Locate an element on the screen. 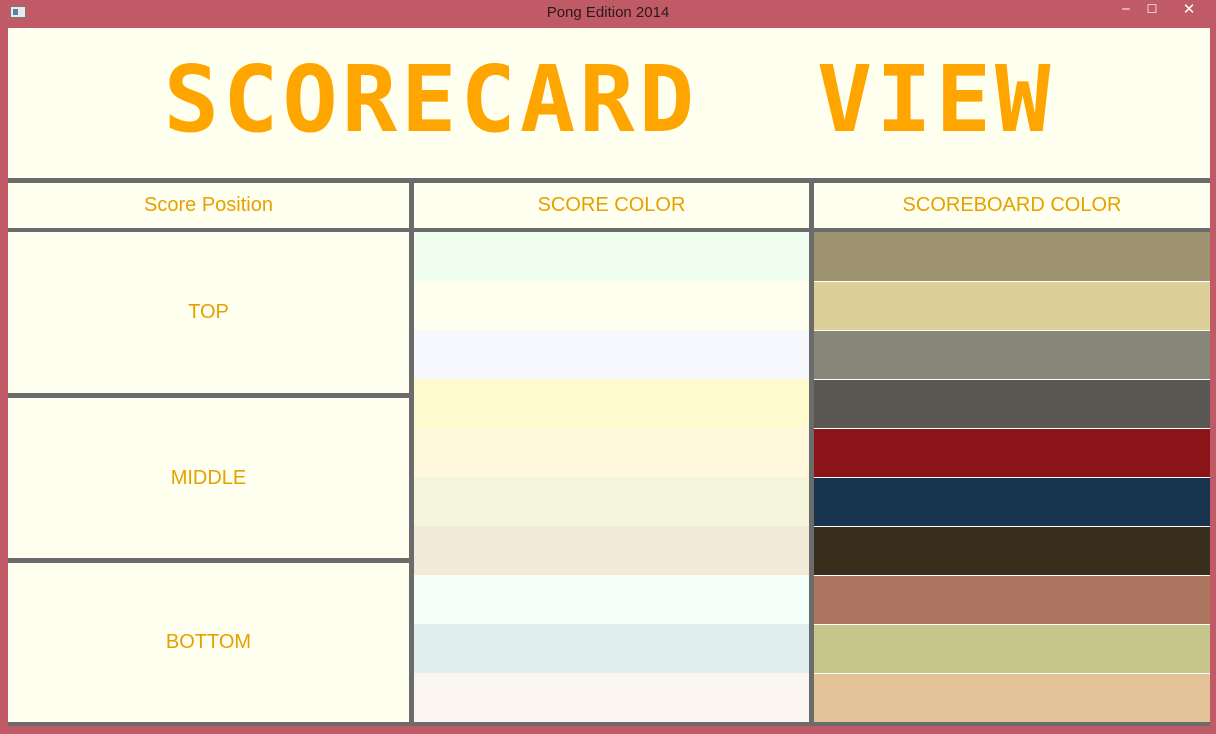 The width and height of the screenshot is (1216, 734). position-option-middle: MIDDLE is located at coordinates (208, 478).